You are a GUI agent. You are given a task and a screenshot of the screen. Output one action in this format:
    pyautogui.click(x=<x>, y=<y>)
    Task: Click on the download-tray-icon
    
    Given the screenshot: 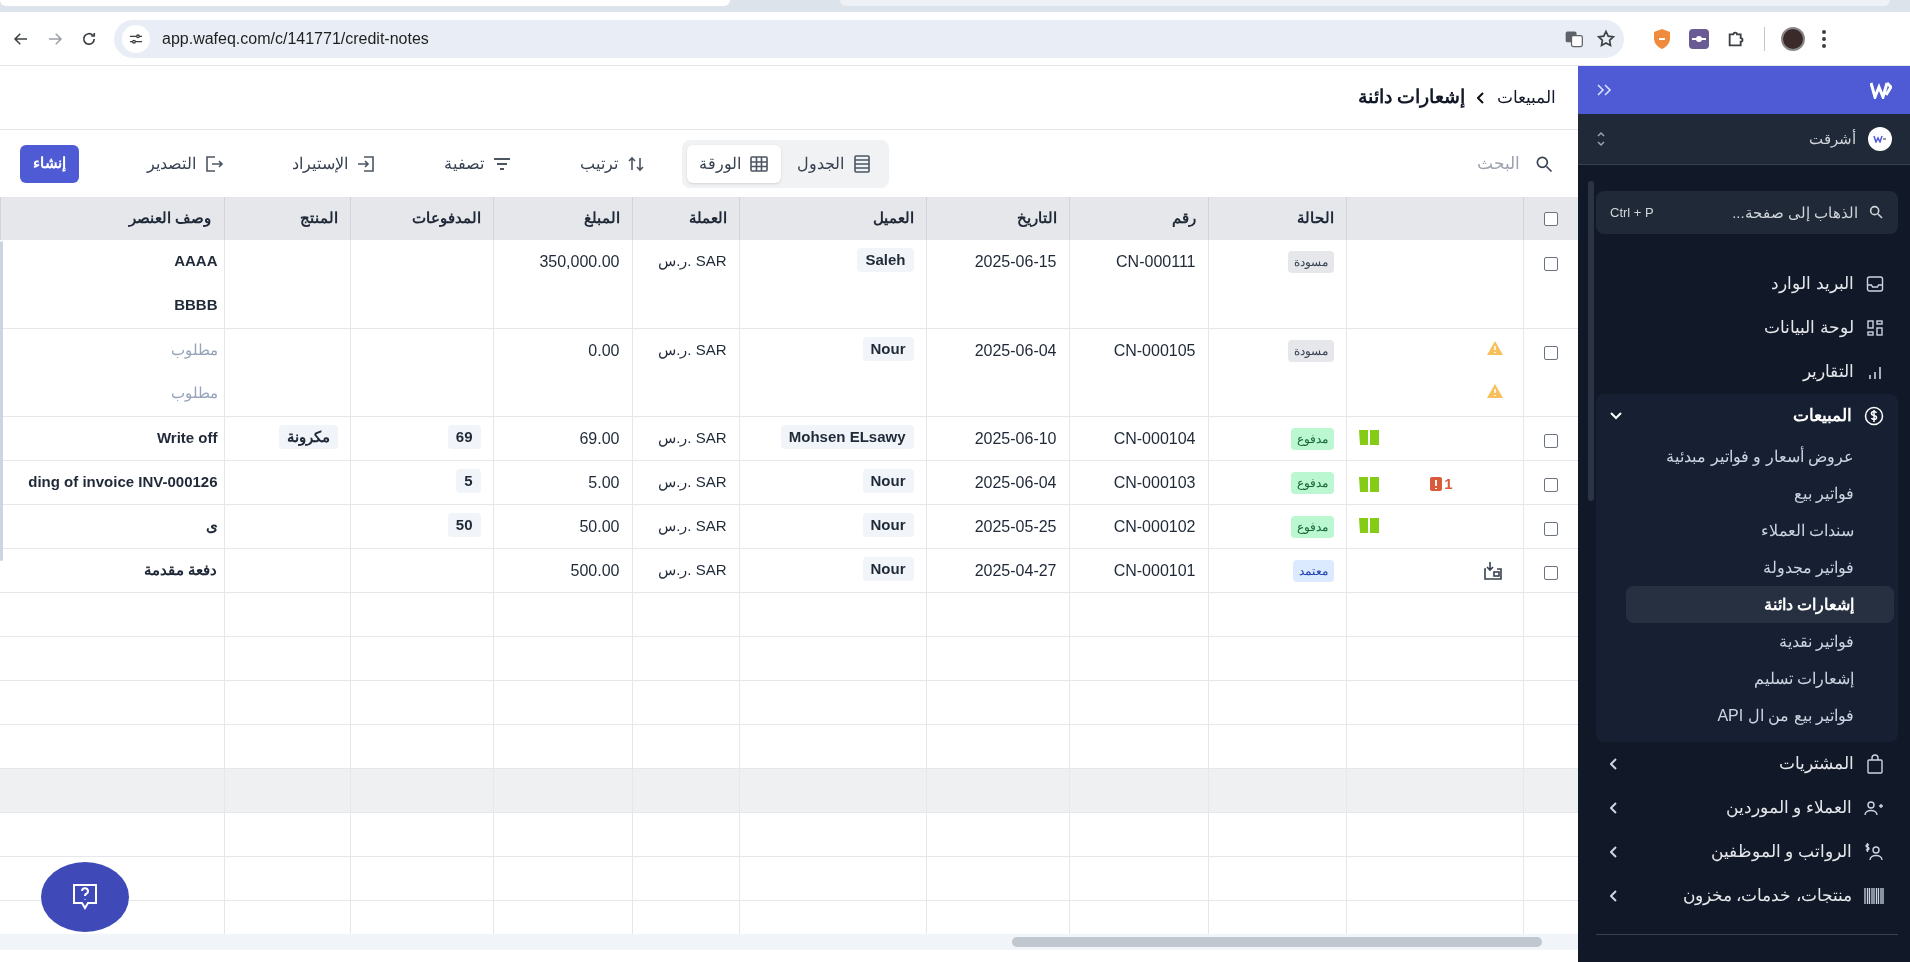 What is the action you would take?
    pyautogui.click(x=1492, y=570)
    